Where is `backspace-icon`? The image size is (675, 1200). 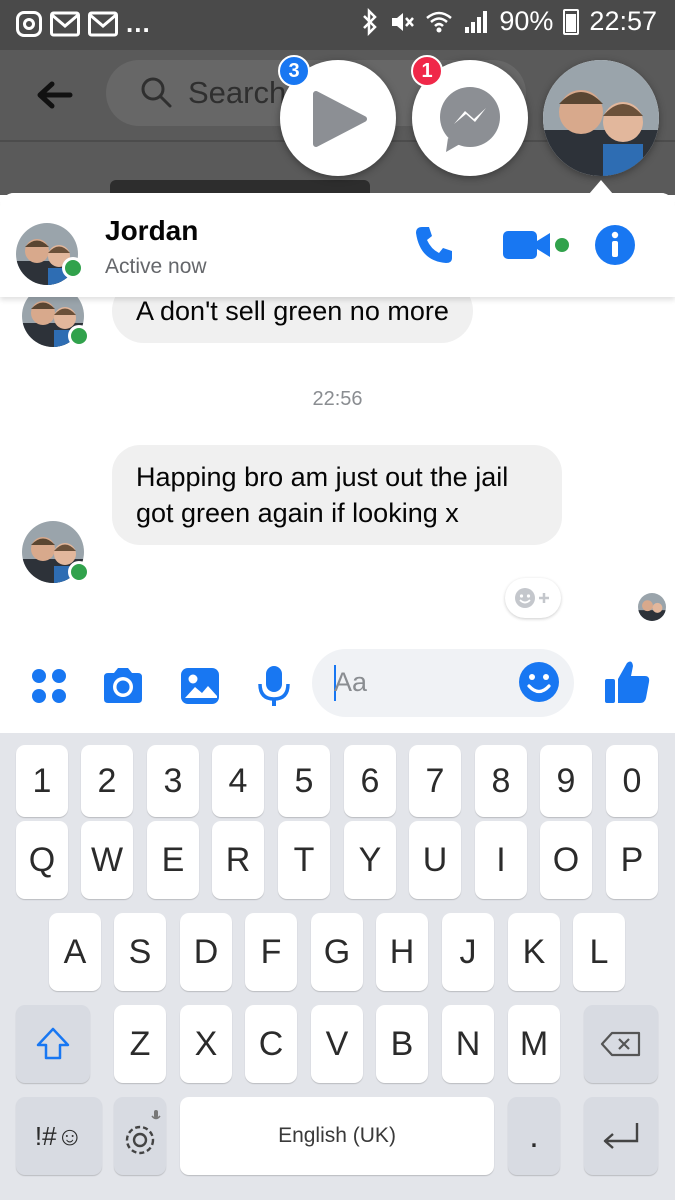
backspace-icon is located at coordinates (620, 1044).